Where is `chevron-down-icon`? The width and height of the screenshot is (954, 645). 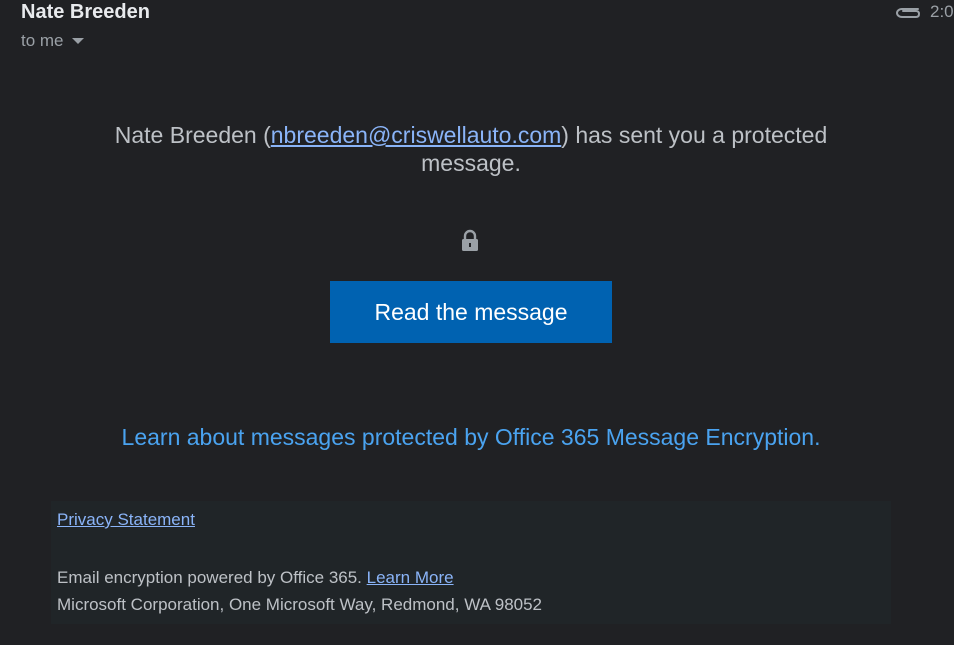
chevron-down-icon is located at coordinates (77, 41).